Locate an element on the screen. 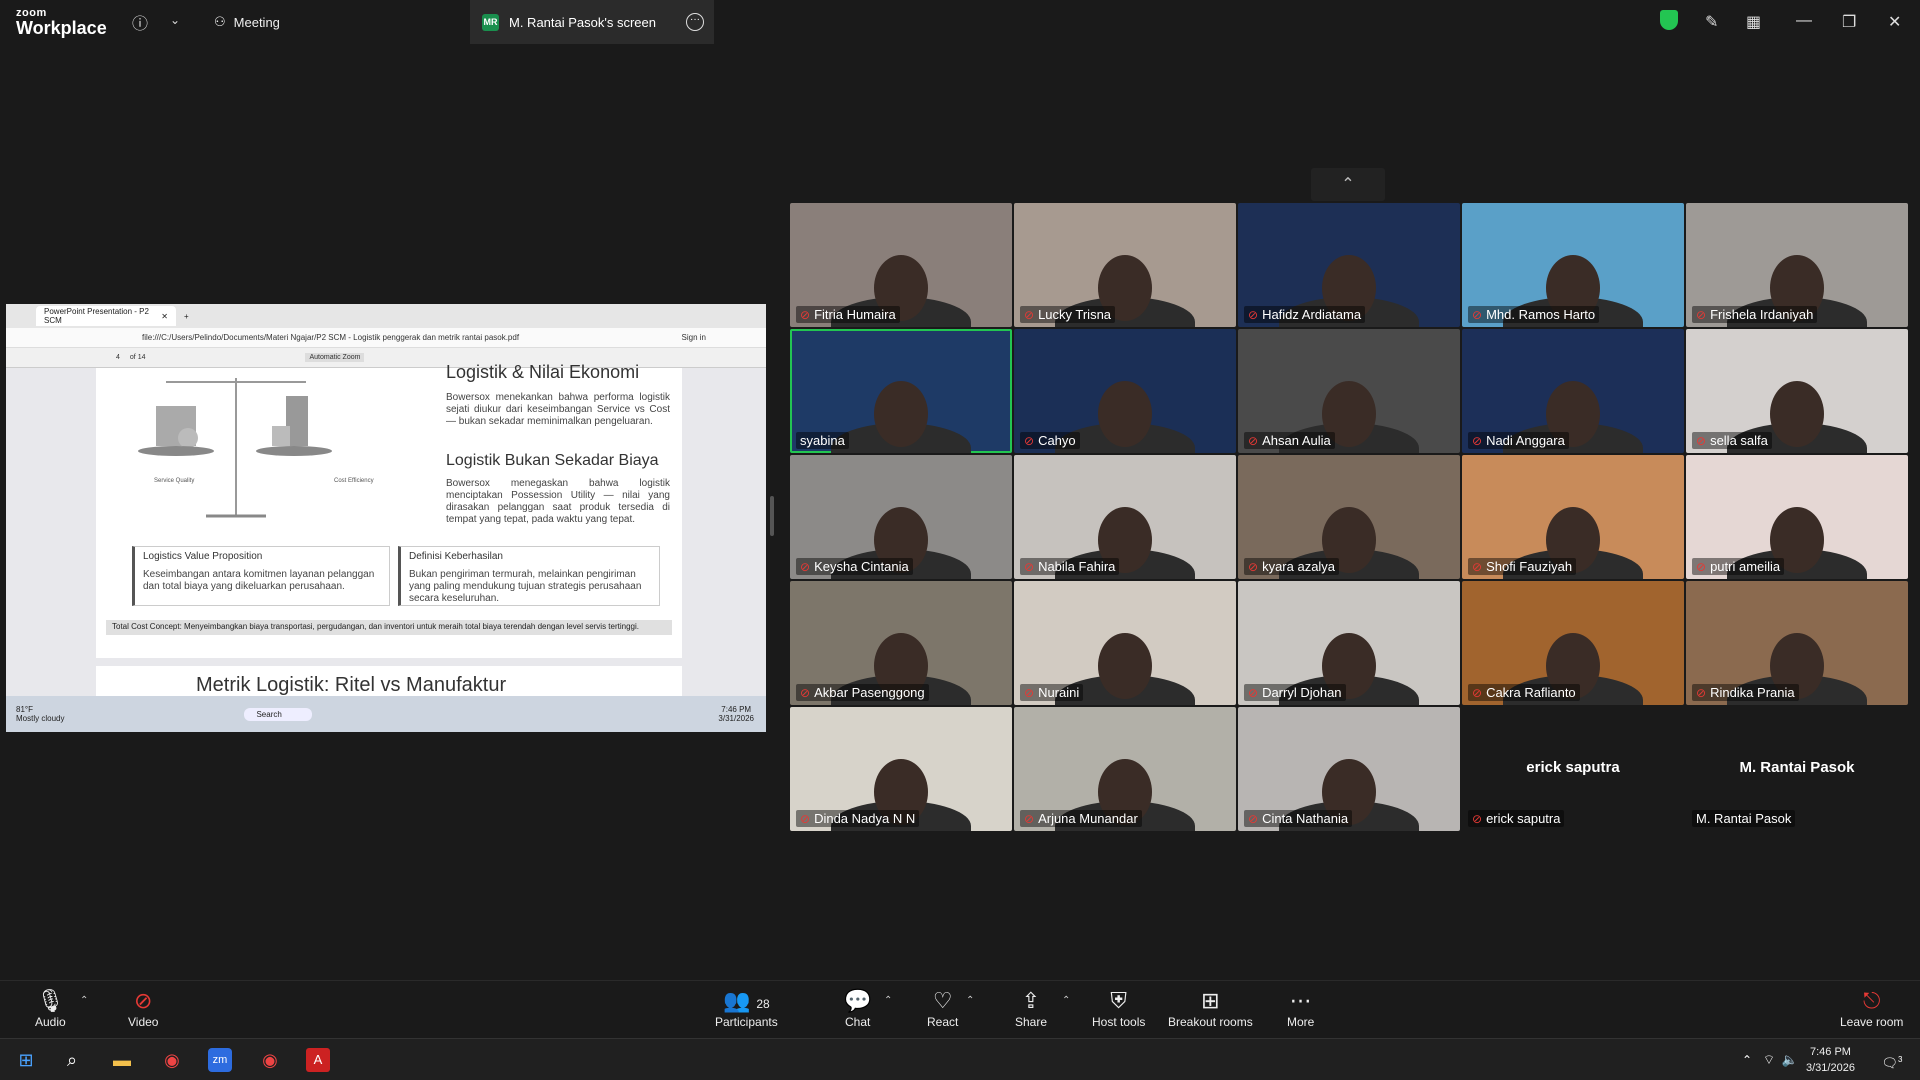  participant-tile: ⊘ Cakra Raflianto is located at coordinates (1573, 643).